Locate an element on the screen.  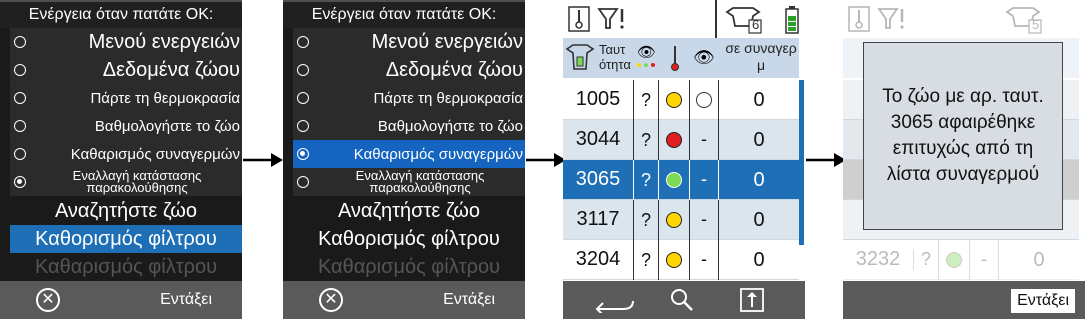
table-row: 3065? -0 is located at coordinates (681, 179).